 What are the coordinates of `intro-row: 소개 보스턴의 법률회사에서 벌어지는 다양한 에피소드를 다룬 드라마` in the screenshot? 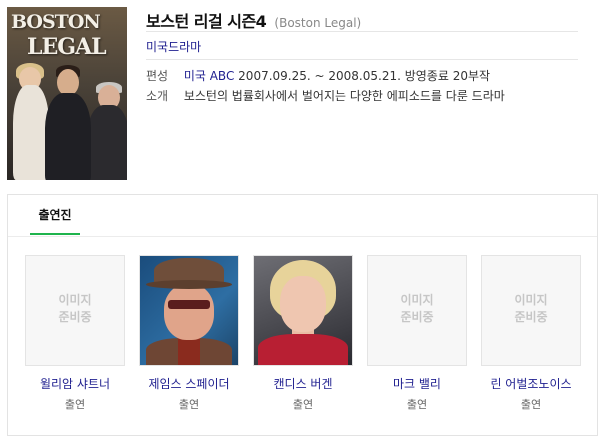 It's located at (325, 95).